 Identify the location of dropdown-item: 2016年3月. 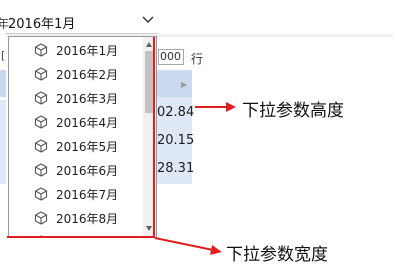
(76, 98).